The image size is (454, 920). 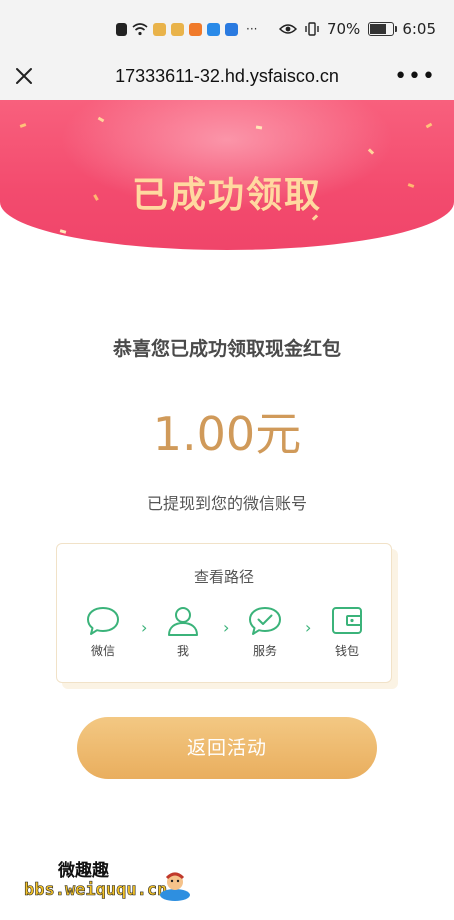 What do you see at coordinates (378, 29) in the screenshot?
I see `battery-level-fill` at bounding box center [378, 29].